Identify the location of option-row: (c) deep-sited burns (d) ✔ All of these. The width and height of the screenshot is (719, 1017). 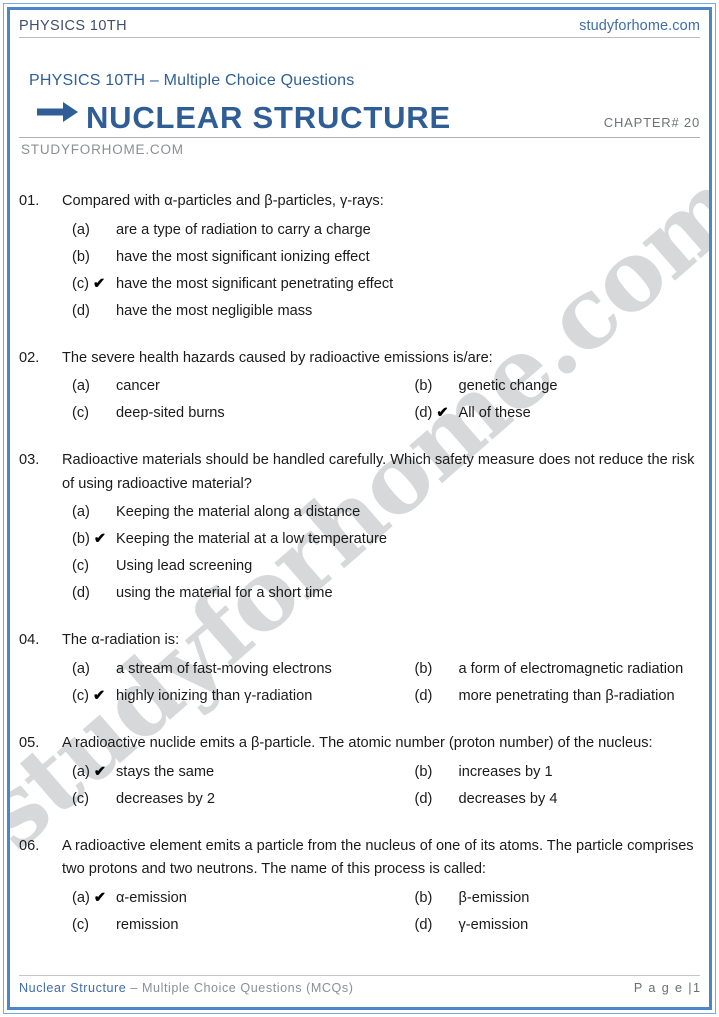
(359, 413).